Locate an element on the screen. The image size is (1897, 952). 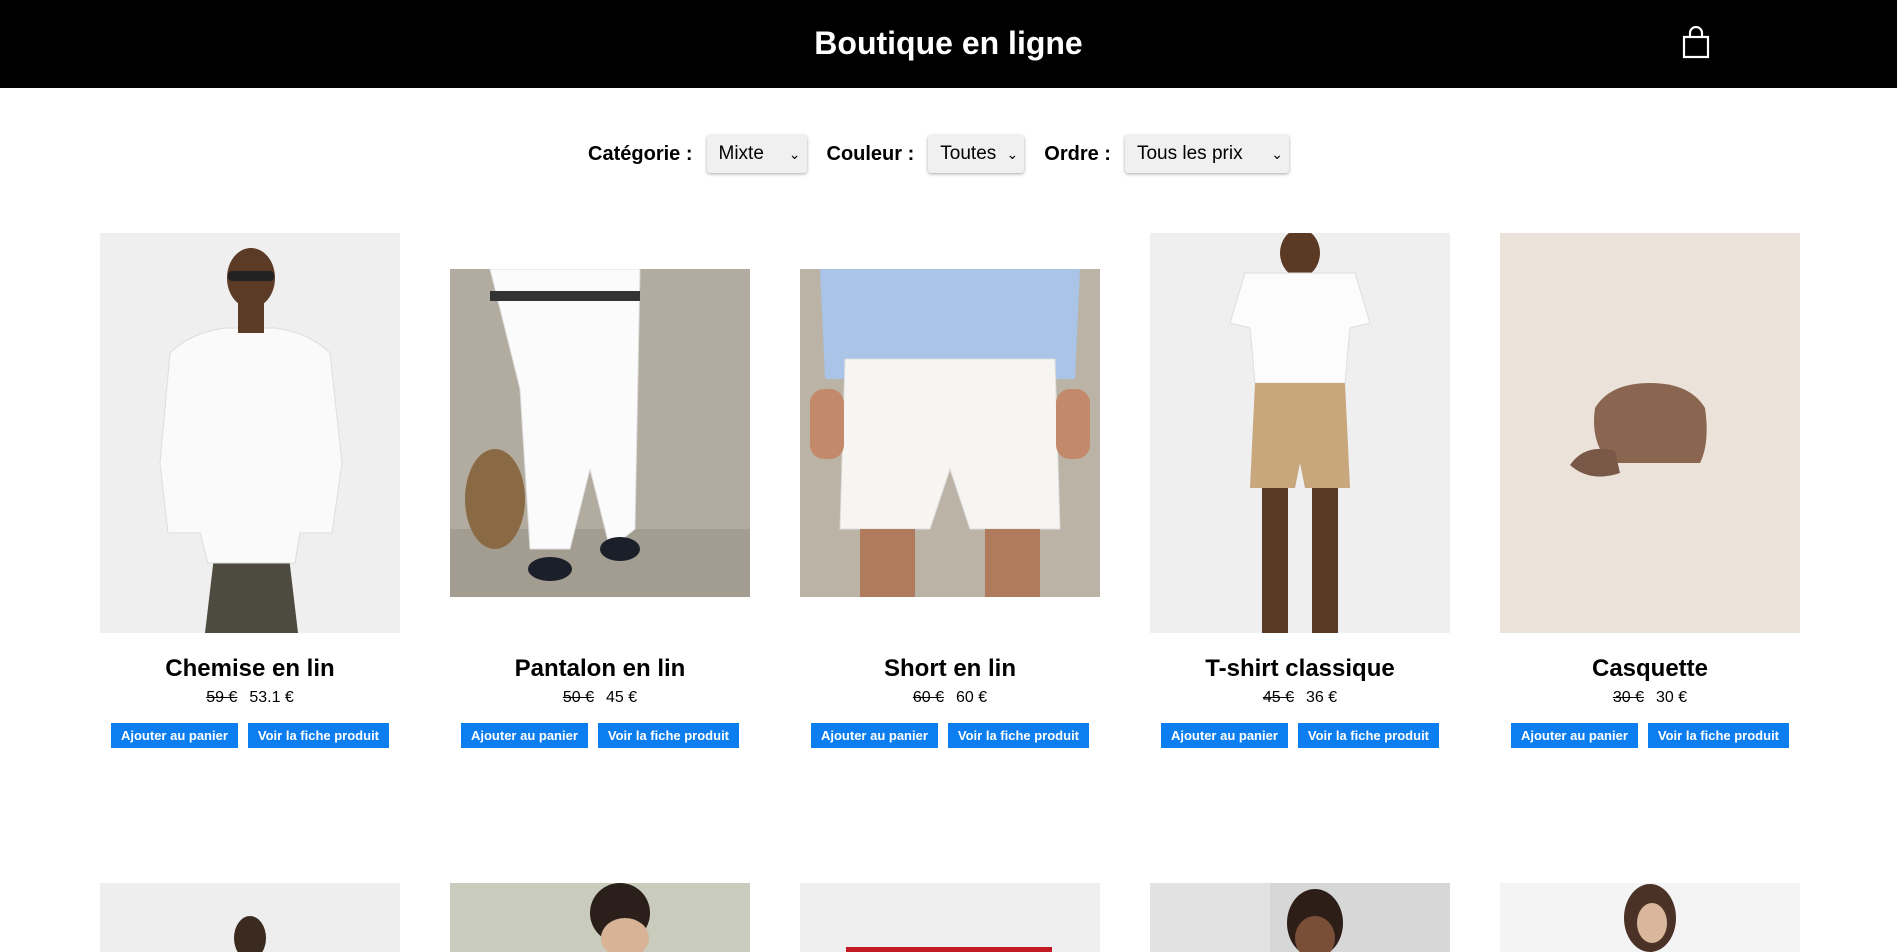
product-price: 60 € 60 € is located at coordinates (950, 698).